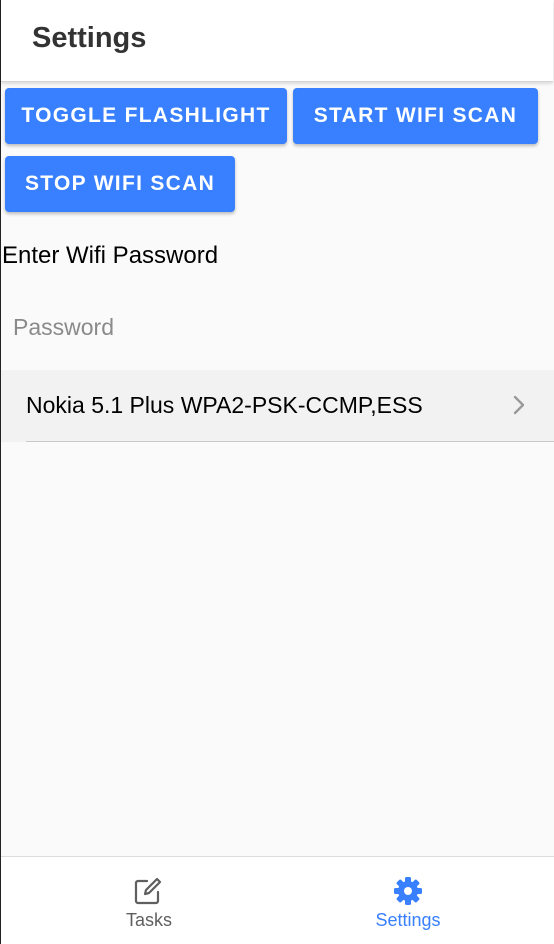 Image resolution: width=554 pixels, height=944 pixels. What do you see at coordinates (120, 184) in the screenshot?
I see `stop-wifi-scan-button: STOP WIFI SCAN` at bounding box center [120, 184].